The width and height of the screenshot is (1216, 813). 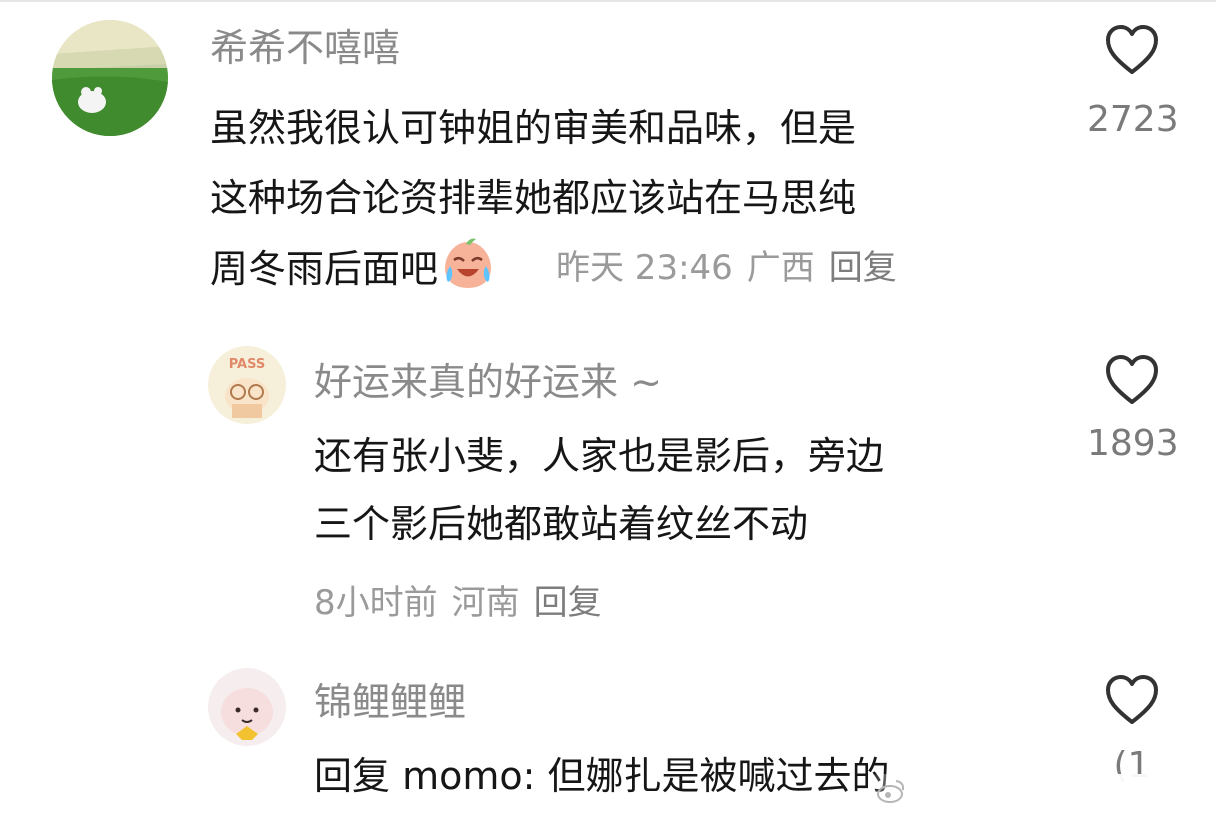 What do you see at coordinates (1133, 119) in the screenshot?
I see `like-count: 2723` at bounding box center [1133, 119].